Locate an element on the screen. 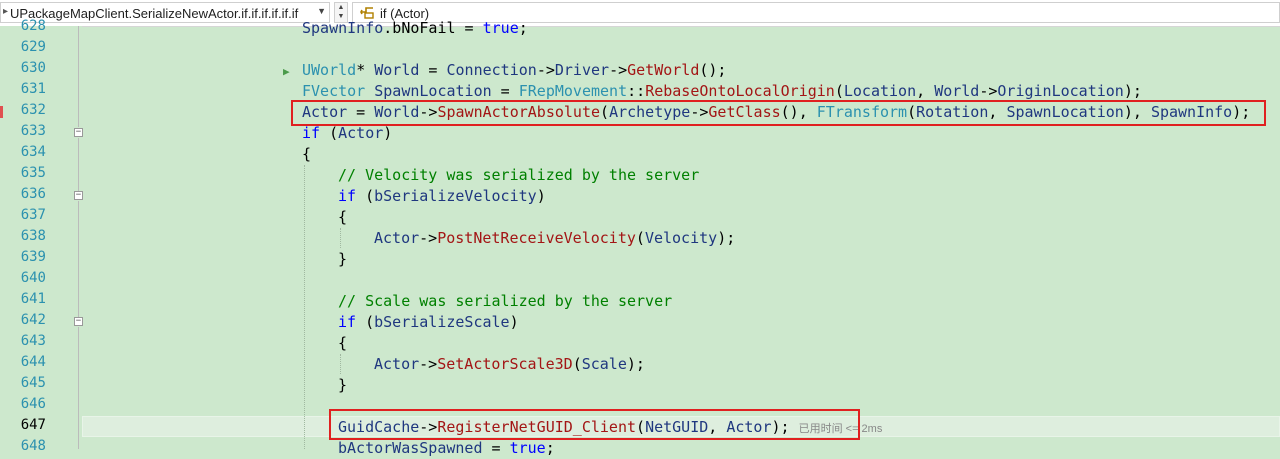 This screenshot has width=1280, height=459. line-number: 641 is located at coordinates (33, 299).